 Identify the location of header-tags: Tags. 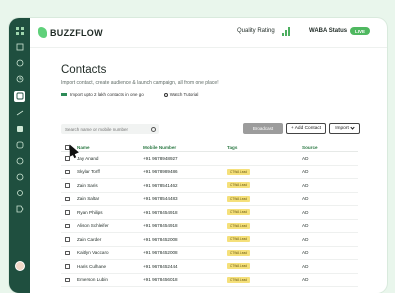
(264, 147).